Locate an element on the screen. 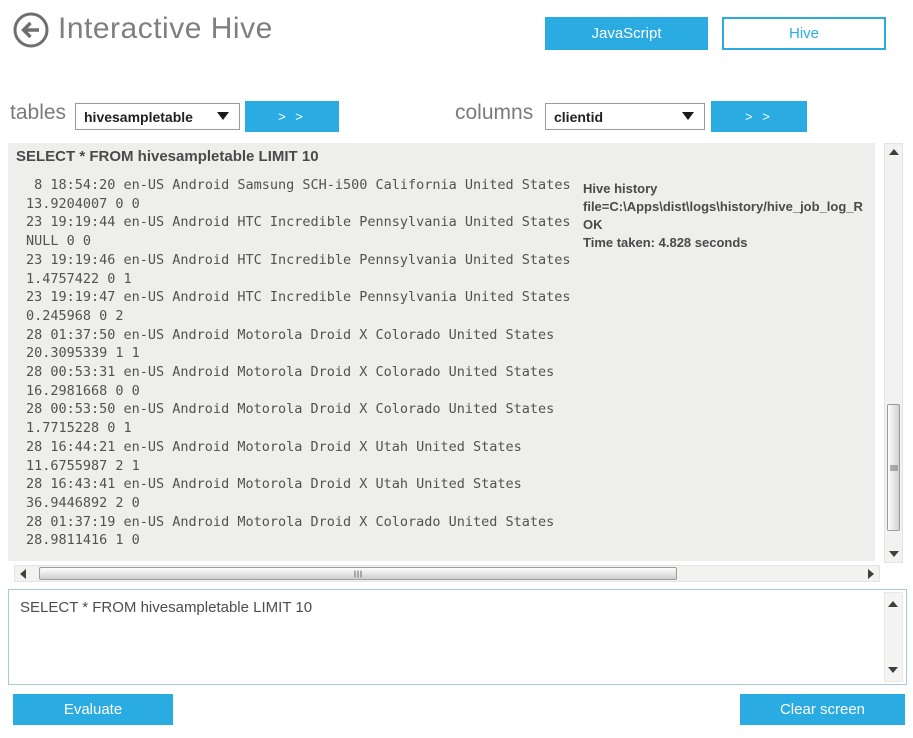 This screenshot has height=738, width=913. hive-history-time: Time taken: 4.828 seconds is located at coordinates (665, 242).